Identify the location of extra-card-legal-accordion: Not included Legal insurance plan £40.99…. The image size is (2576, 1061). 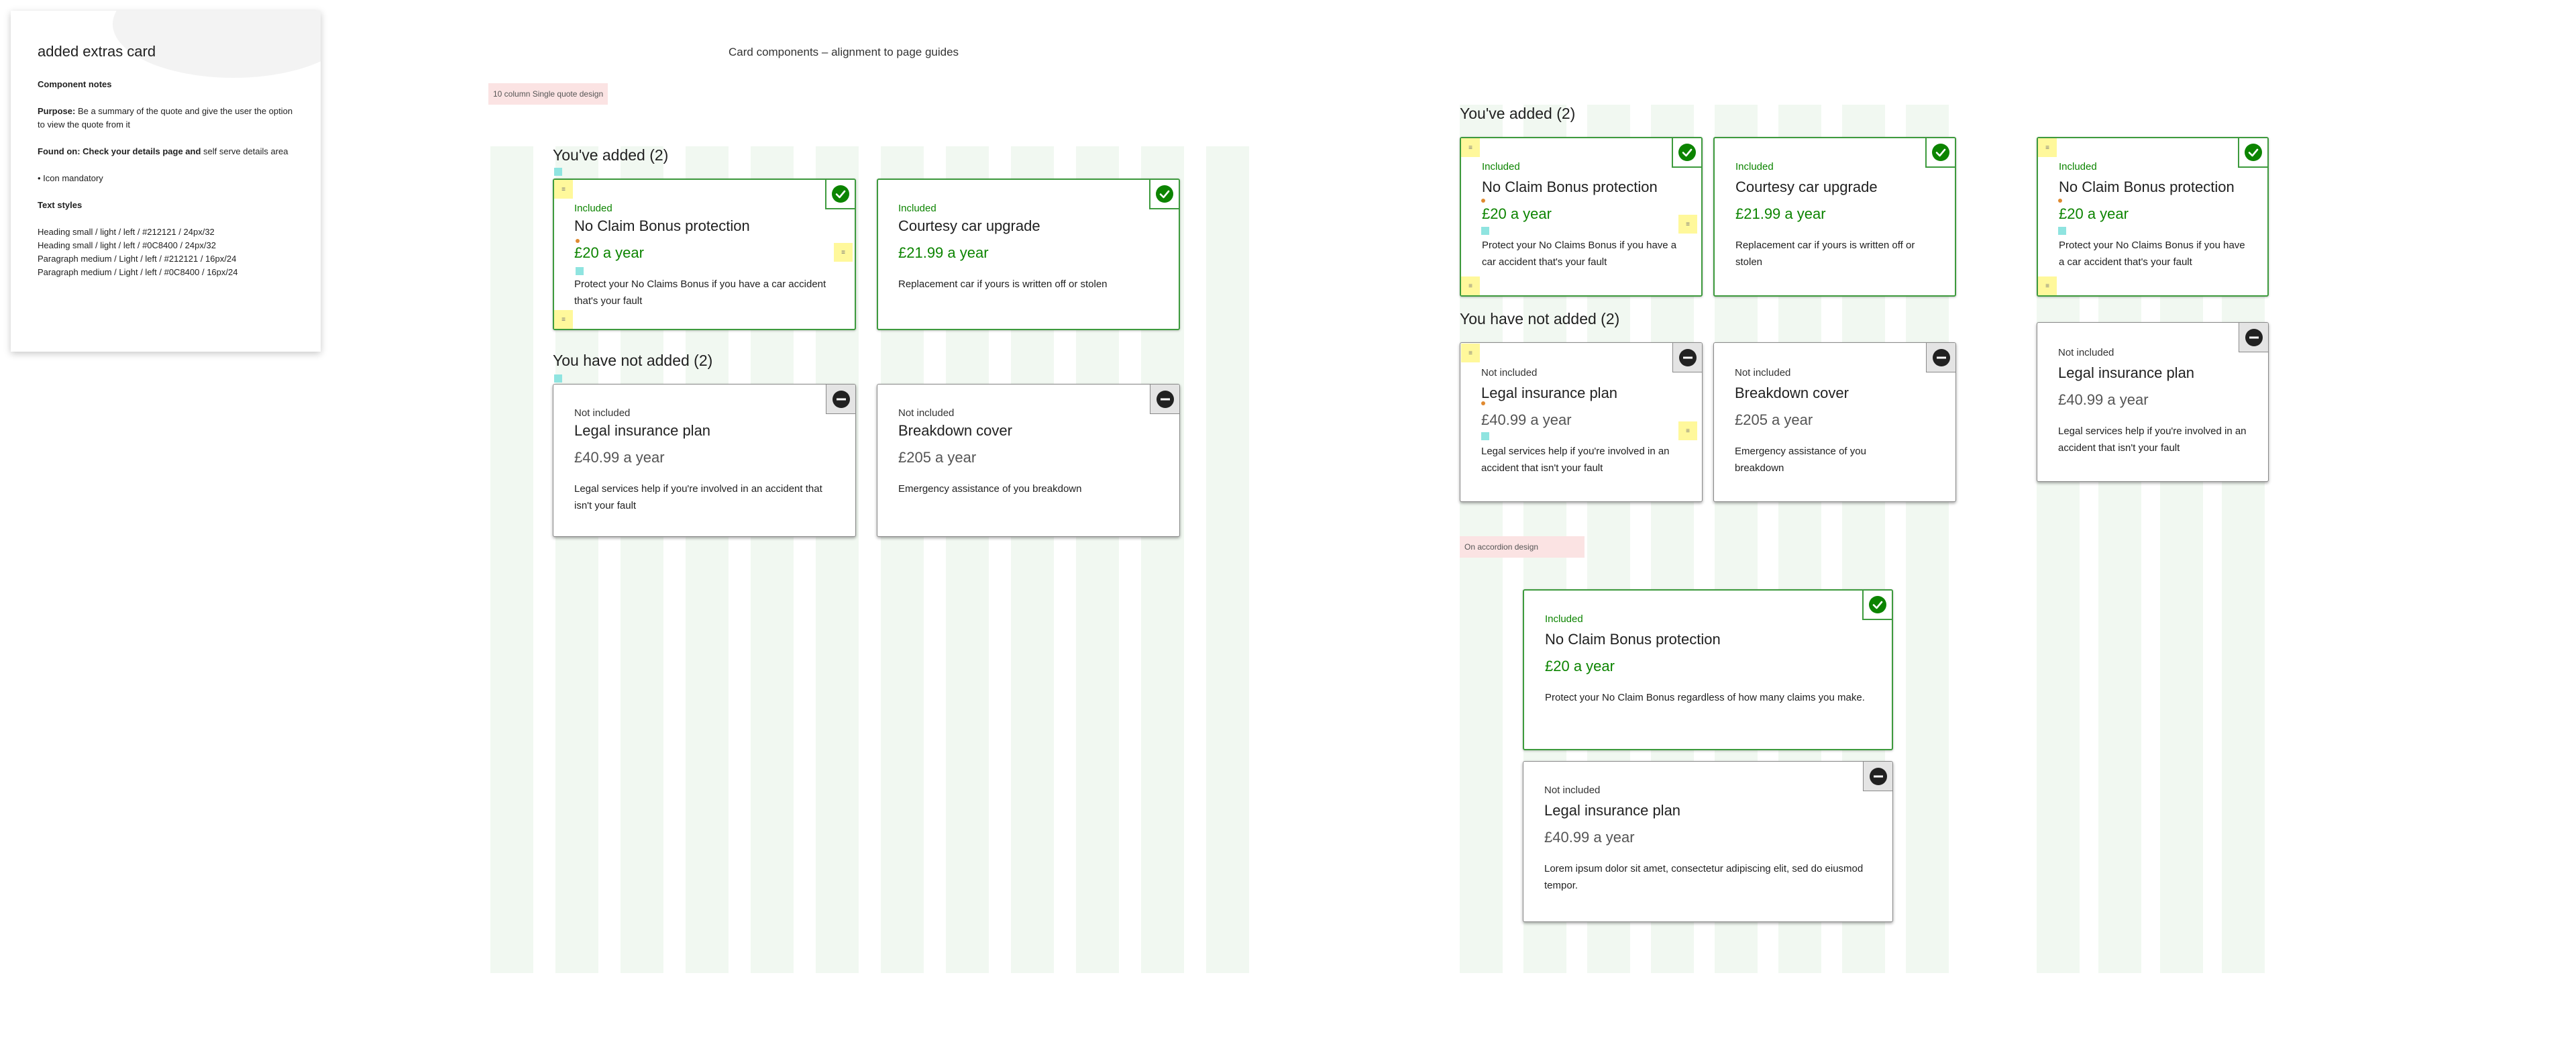
(1708, 842).